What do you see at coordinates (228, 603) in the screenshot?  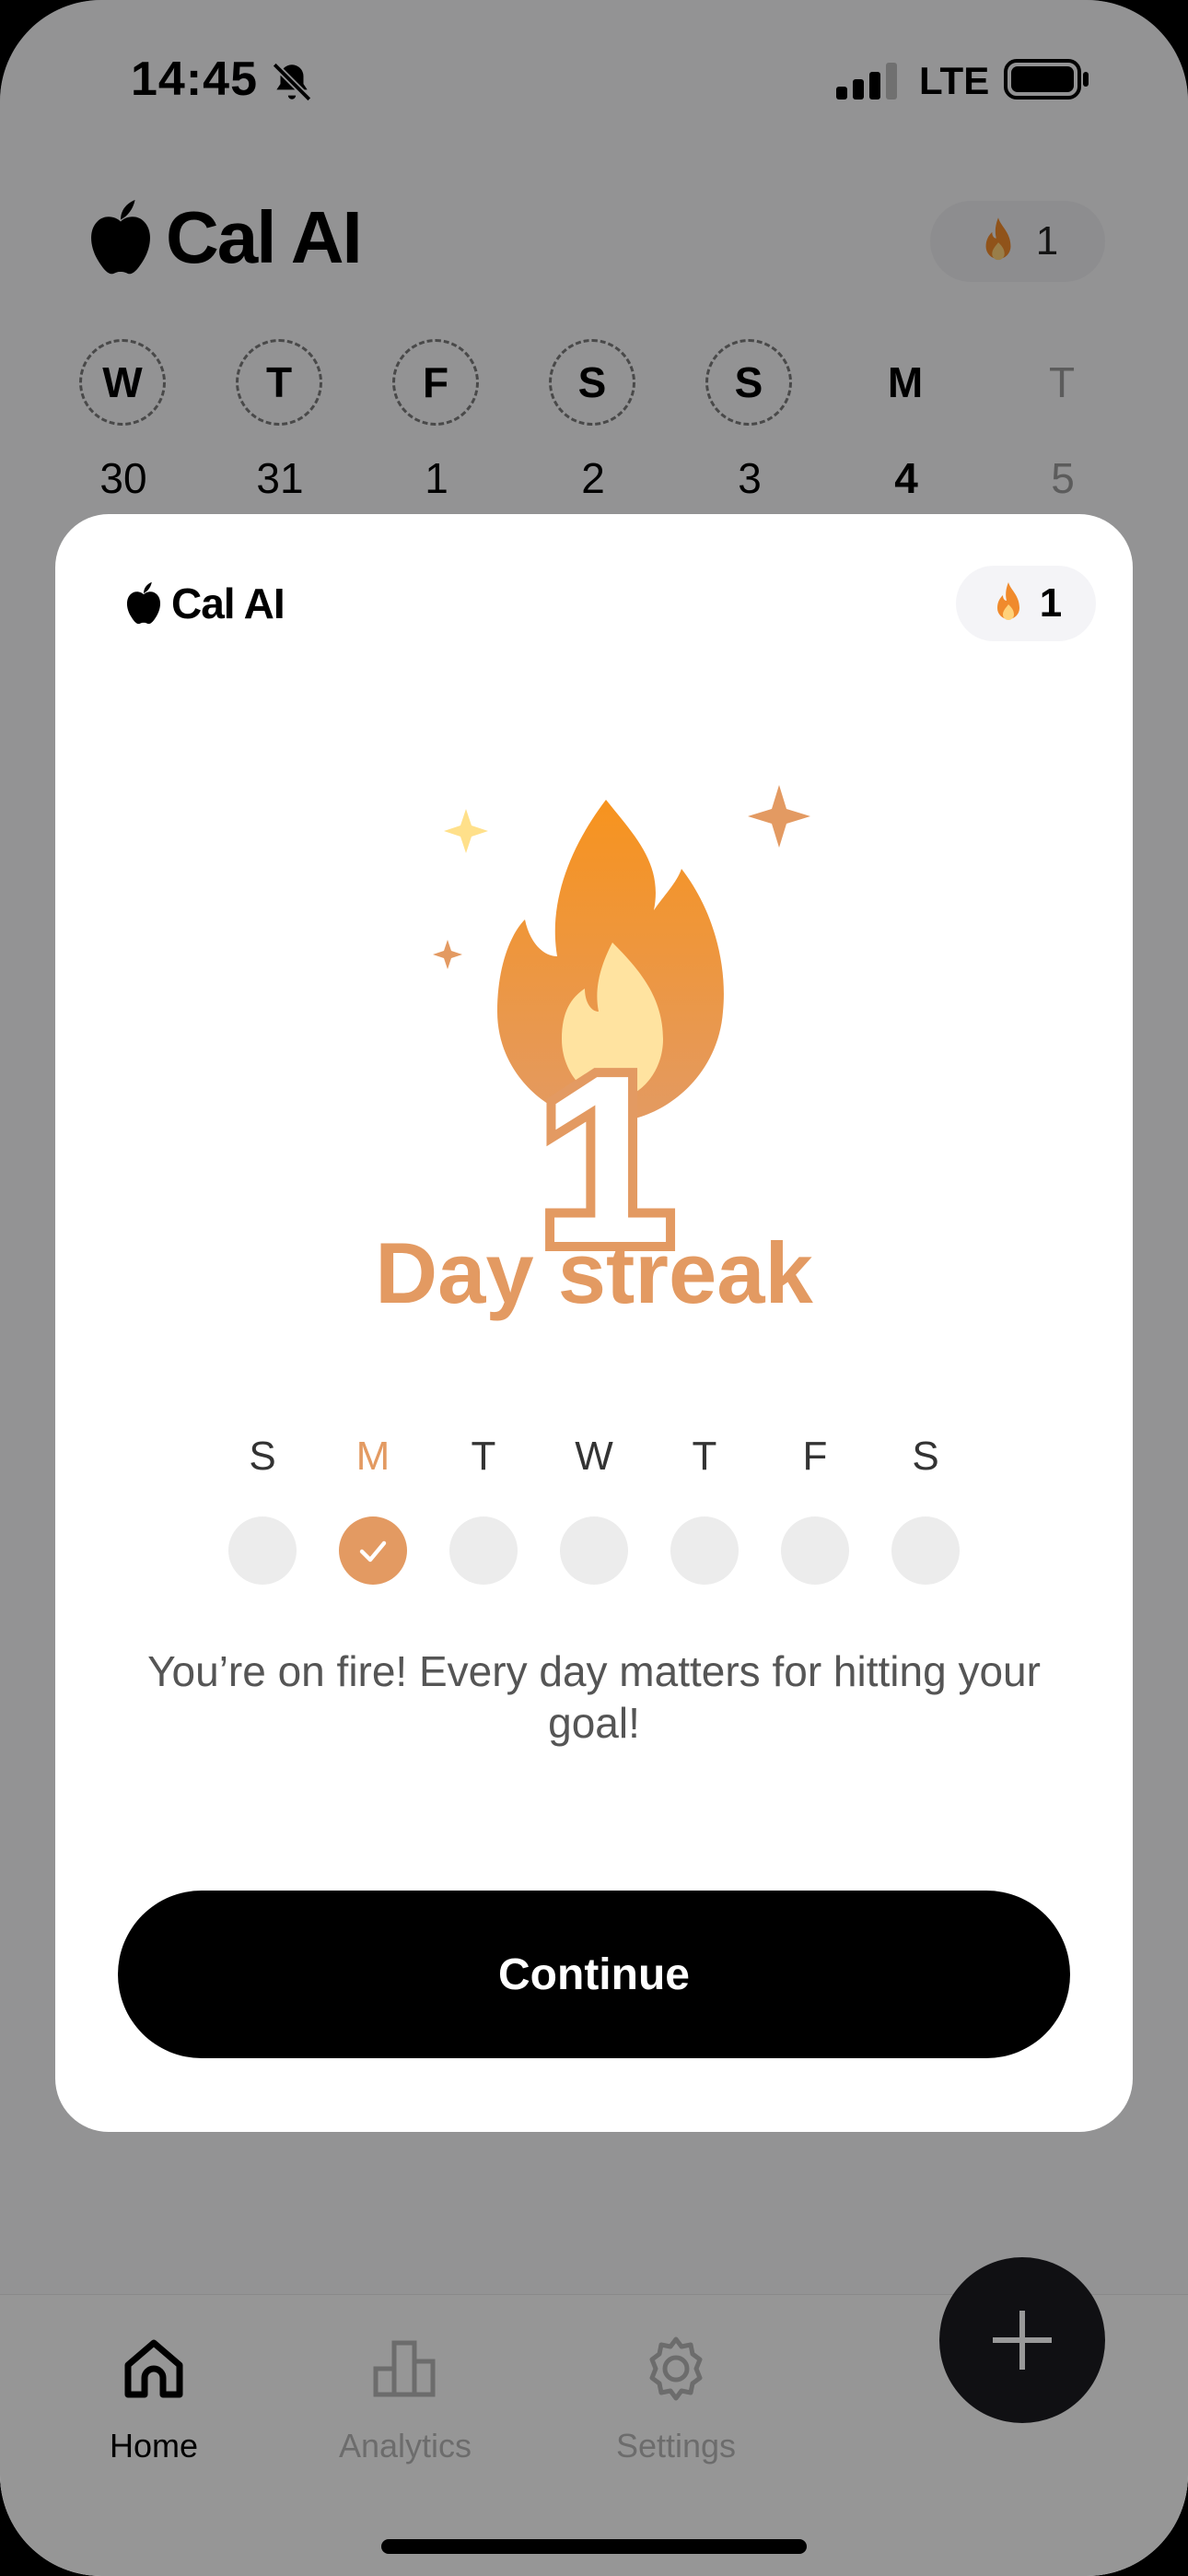 I see `modal-brand-title: Cal AI` at bounding box center [228, 603].